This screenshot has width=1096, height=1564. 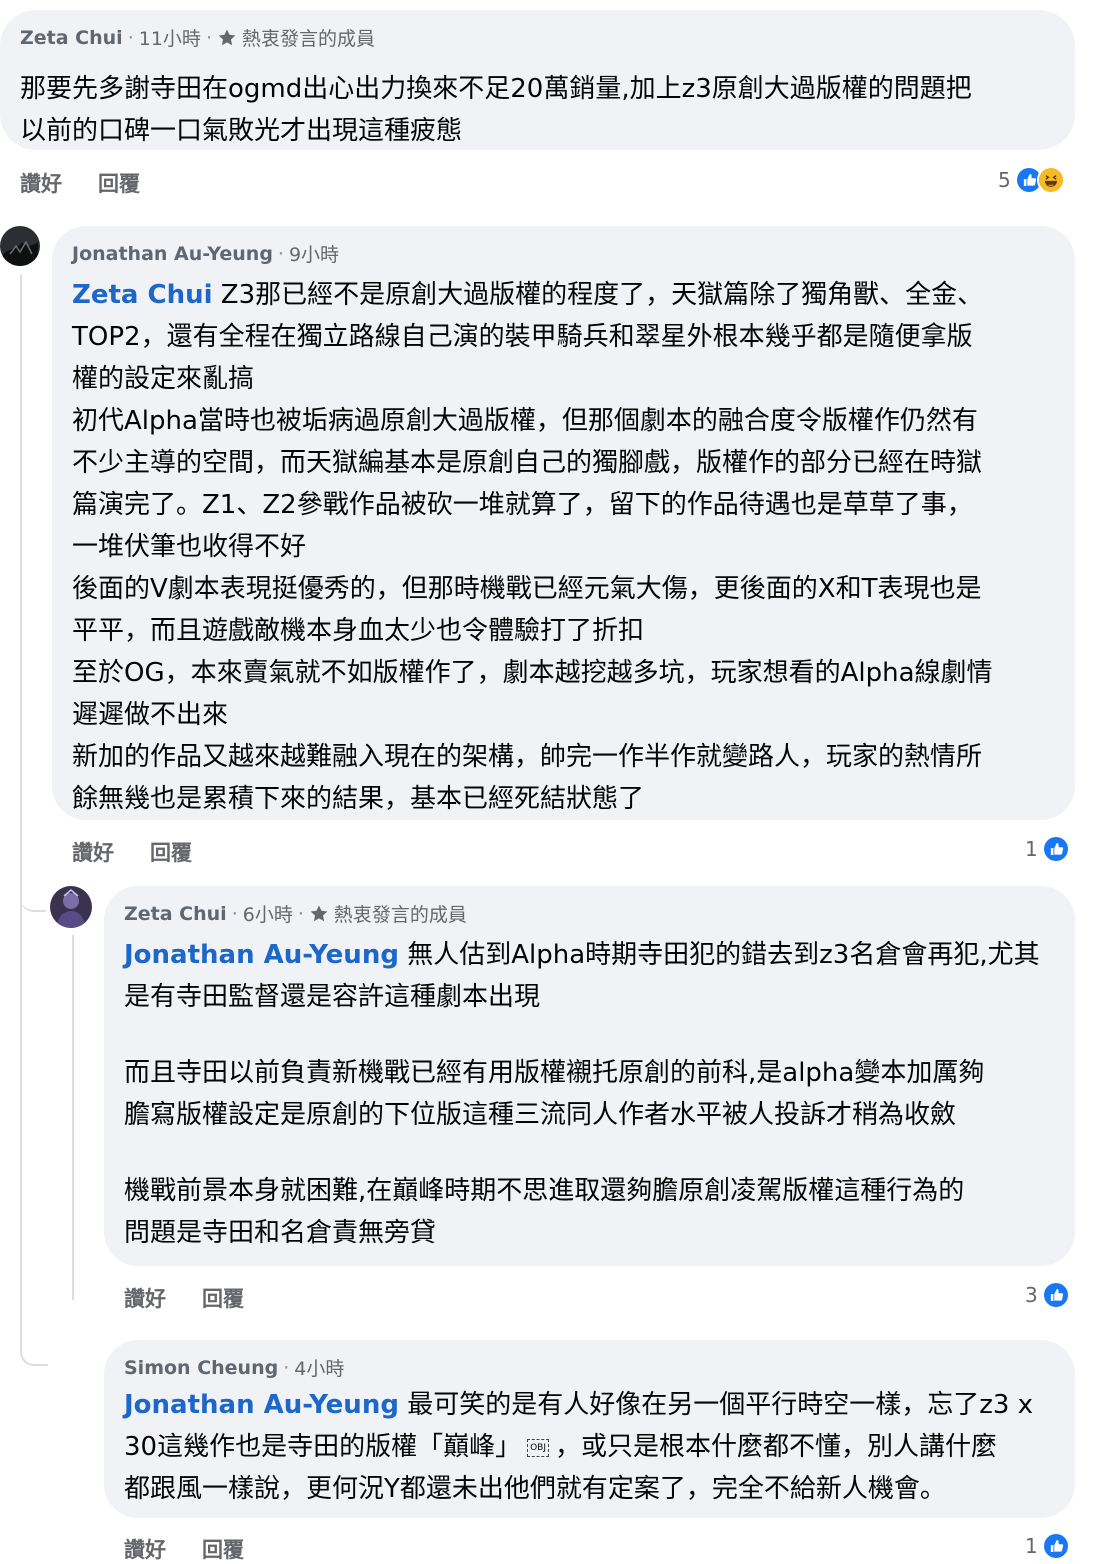 What do you see at coordinates (21, 806) in the screenshot?
I see `thread-line-main` at bounding box center [21, 806].